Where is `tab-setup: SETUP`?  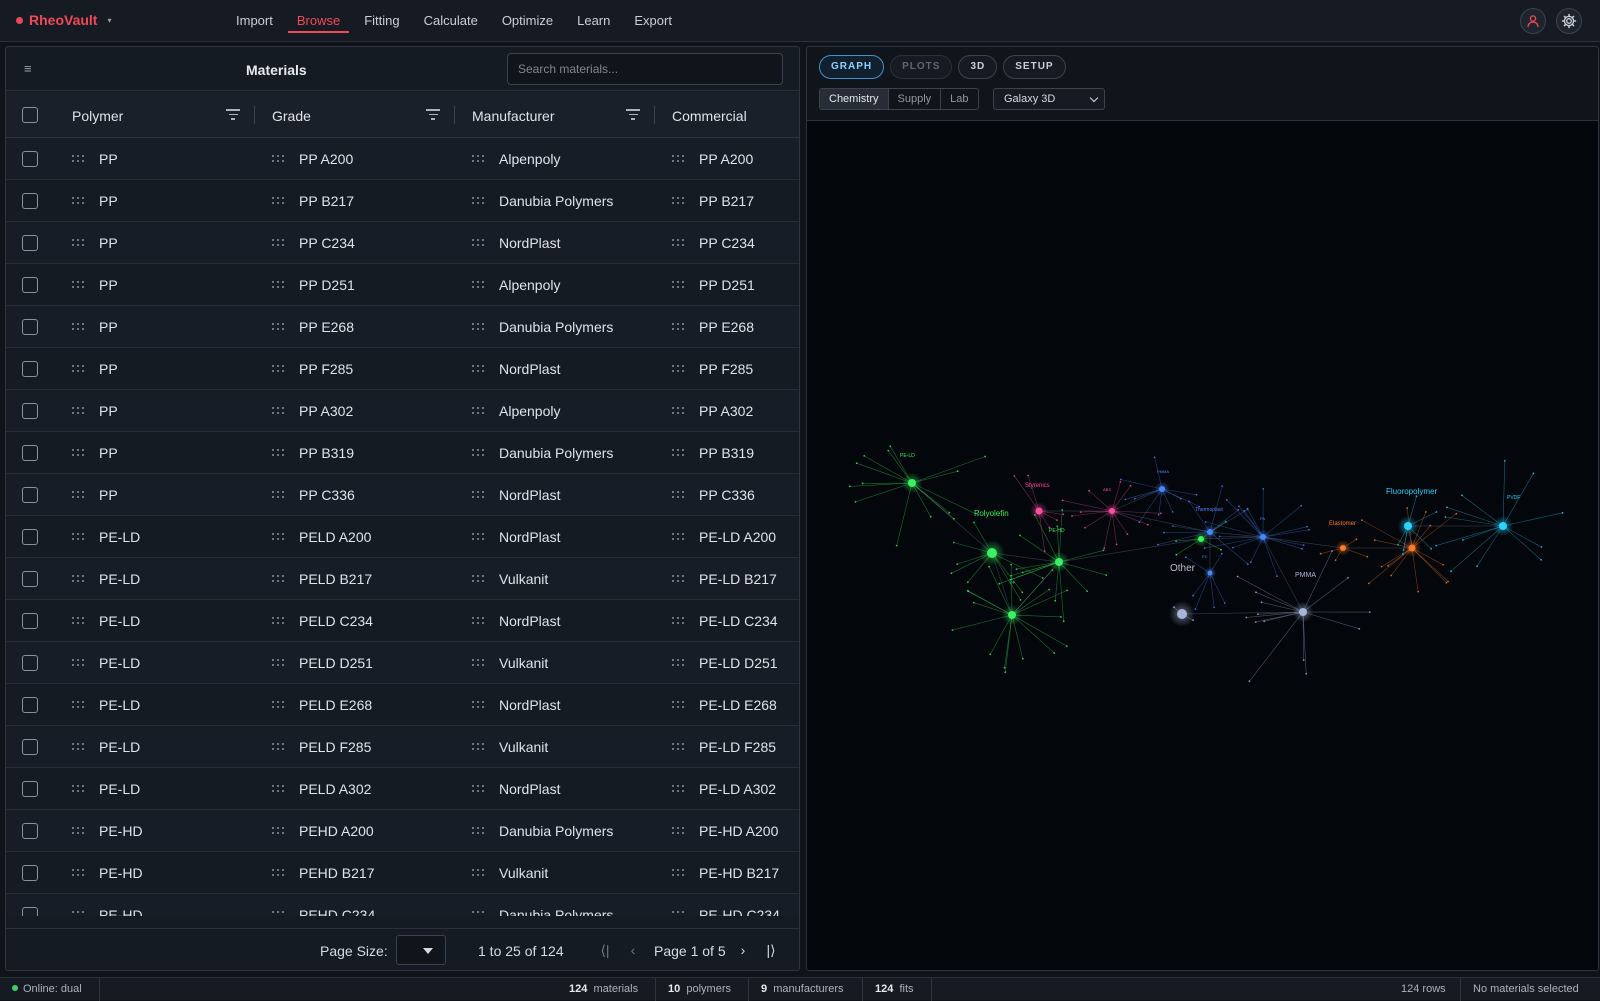 tab-setup: SETUP is located at coordinates (1034, 67).